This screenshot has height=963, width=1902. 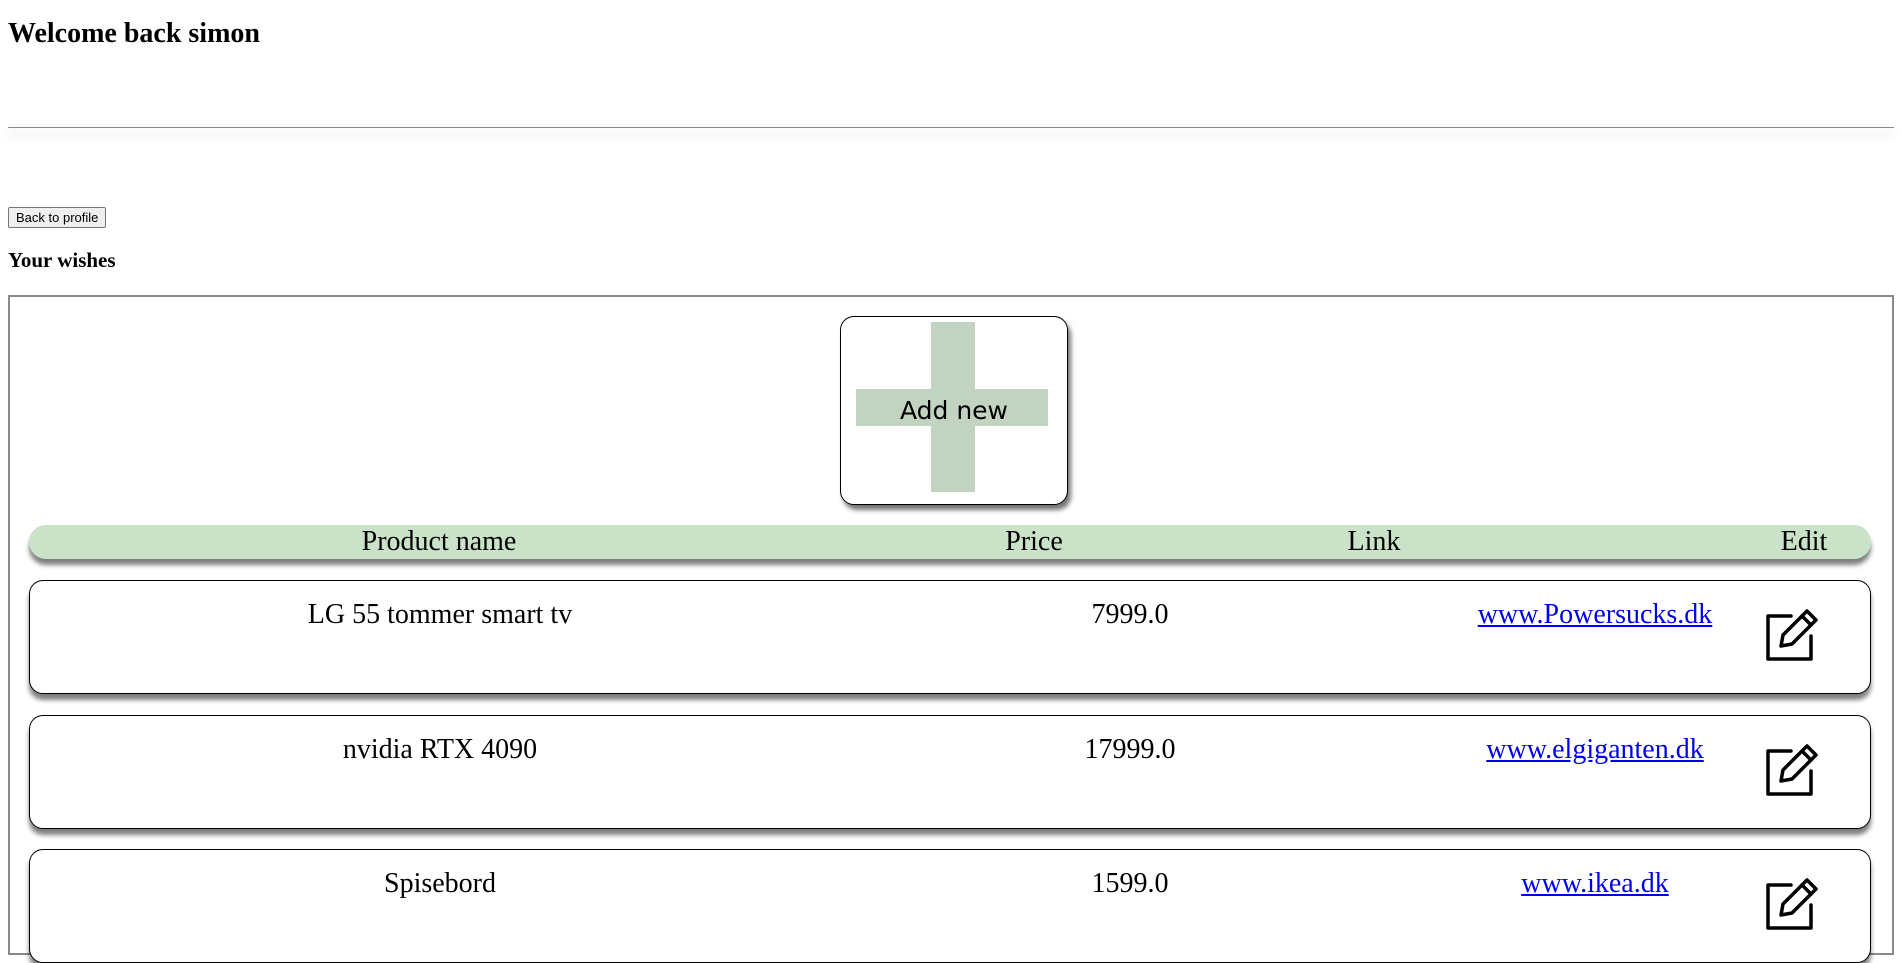 I want to click on welcome-heading: Welcome back simon, so click(x=134, y=33).